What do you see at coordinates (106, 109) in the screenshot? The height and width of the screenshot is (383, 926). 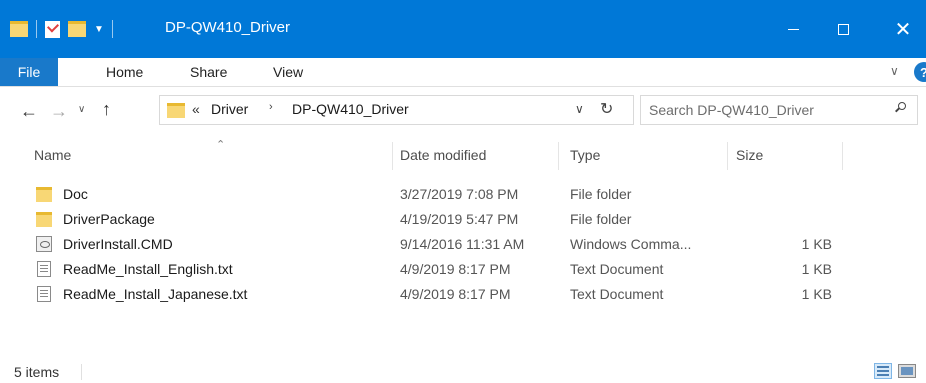 I see `up-arrow-icon: ↑` at bounding box center [106, 109].